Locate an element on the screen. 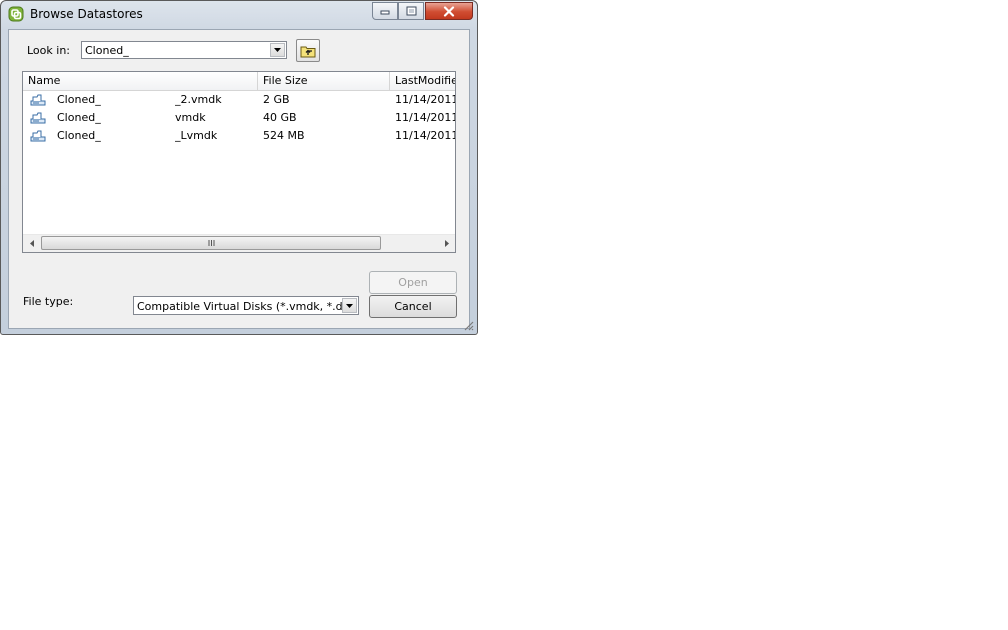  maximize-icon is located at coordinates (411, 11).